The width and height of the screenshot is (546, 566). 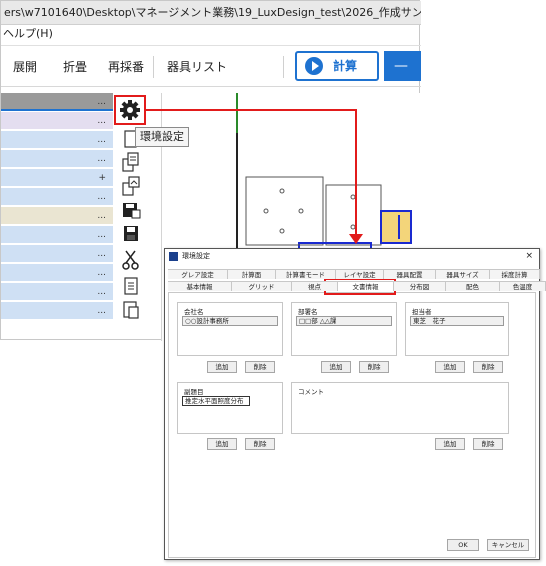 What do you see at coordinates (131, 310) in the screenshot?
I see `paste-icon` at bounding box center [131, 310].